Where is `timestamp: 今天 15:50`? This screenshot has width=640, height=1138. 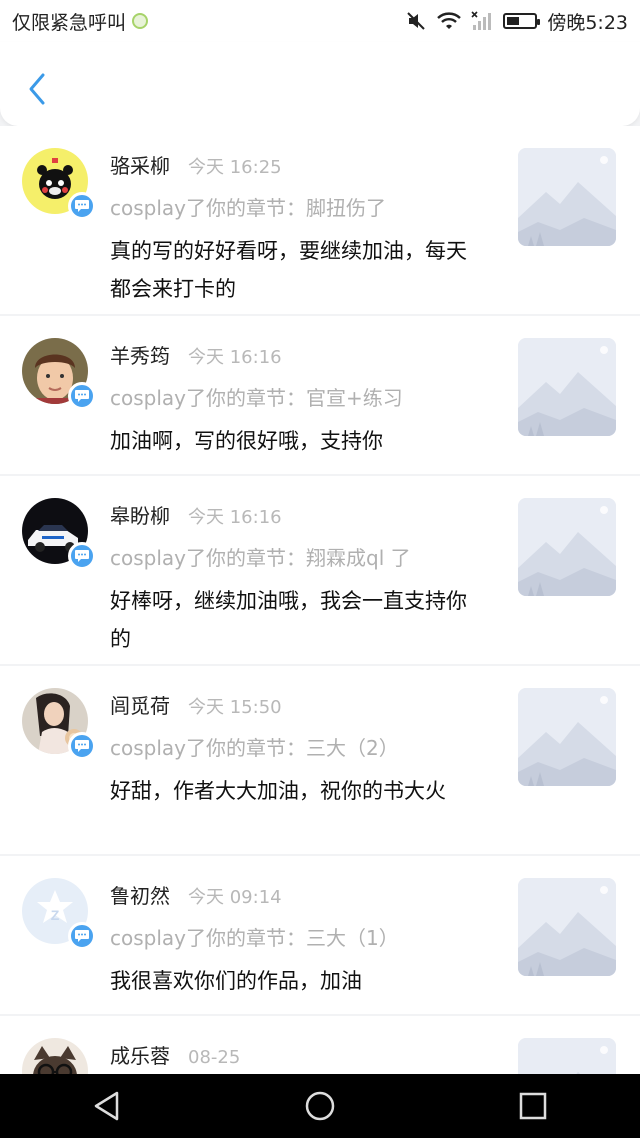
timestamp: 今天 15:50 is located at coordinates (235, 707).